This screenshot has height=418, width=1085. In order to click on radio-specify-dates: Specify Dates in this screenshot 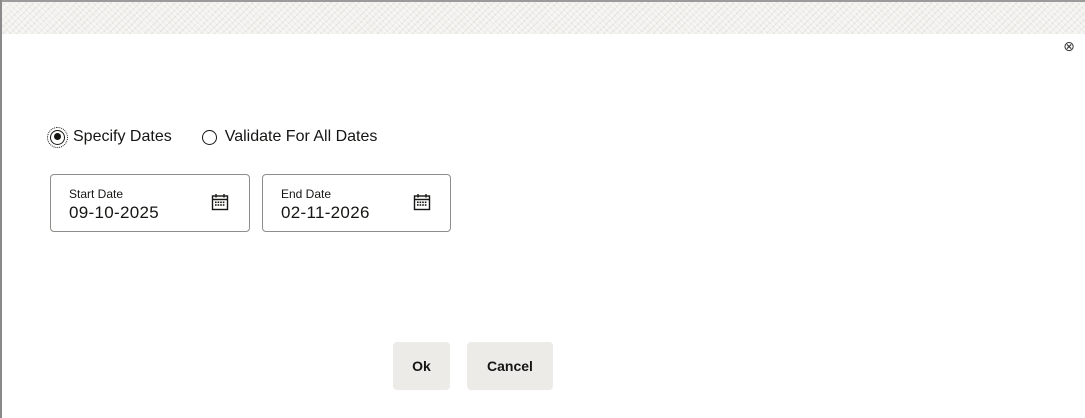, I will do `click(109, 137)`.